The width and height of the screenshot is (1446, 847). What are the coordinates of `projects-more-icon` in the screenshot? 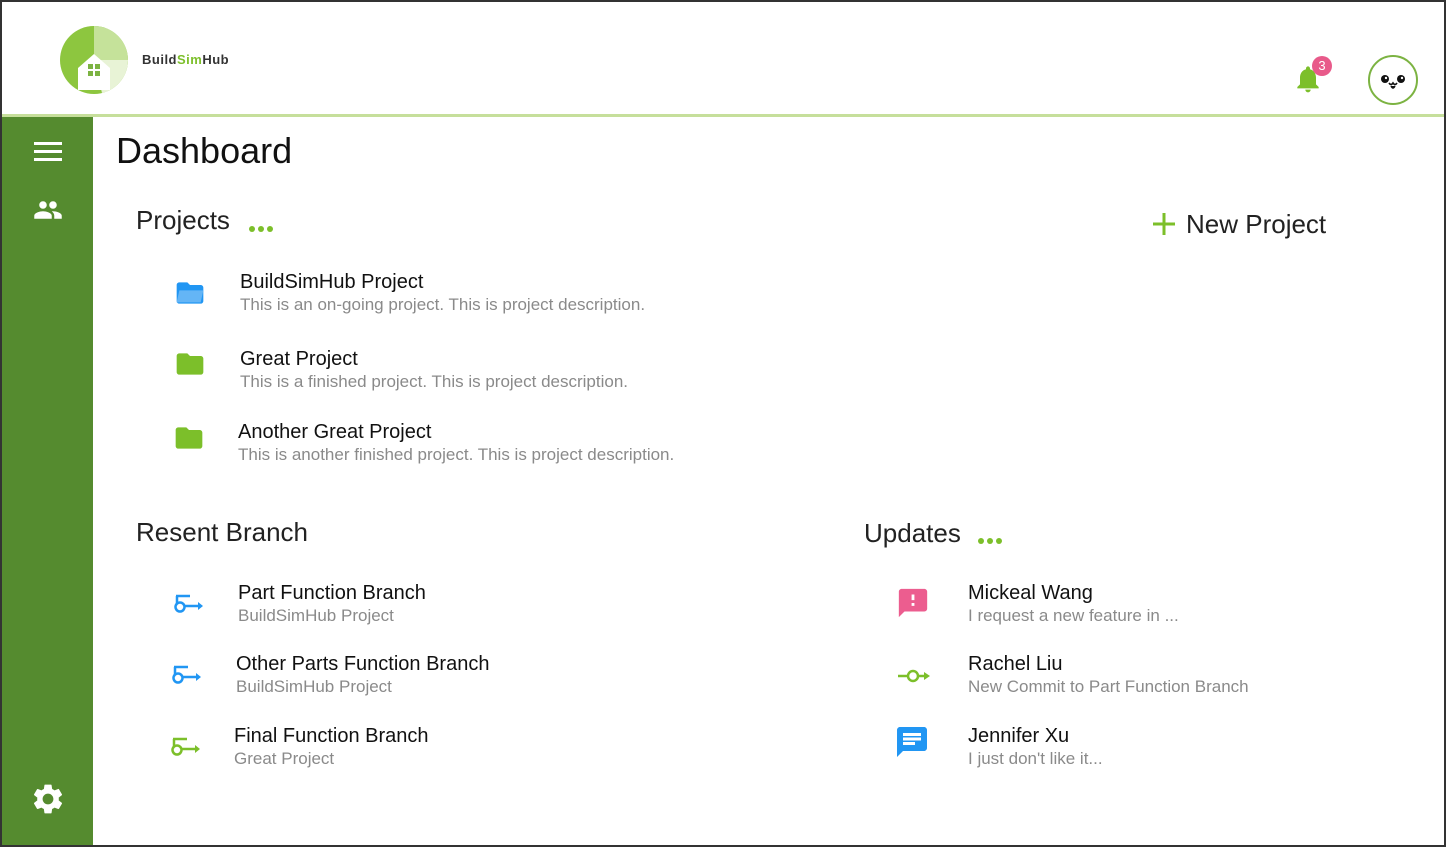 It's located at (262, 229).